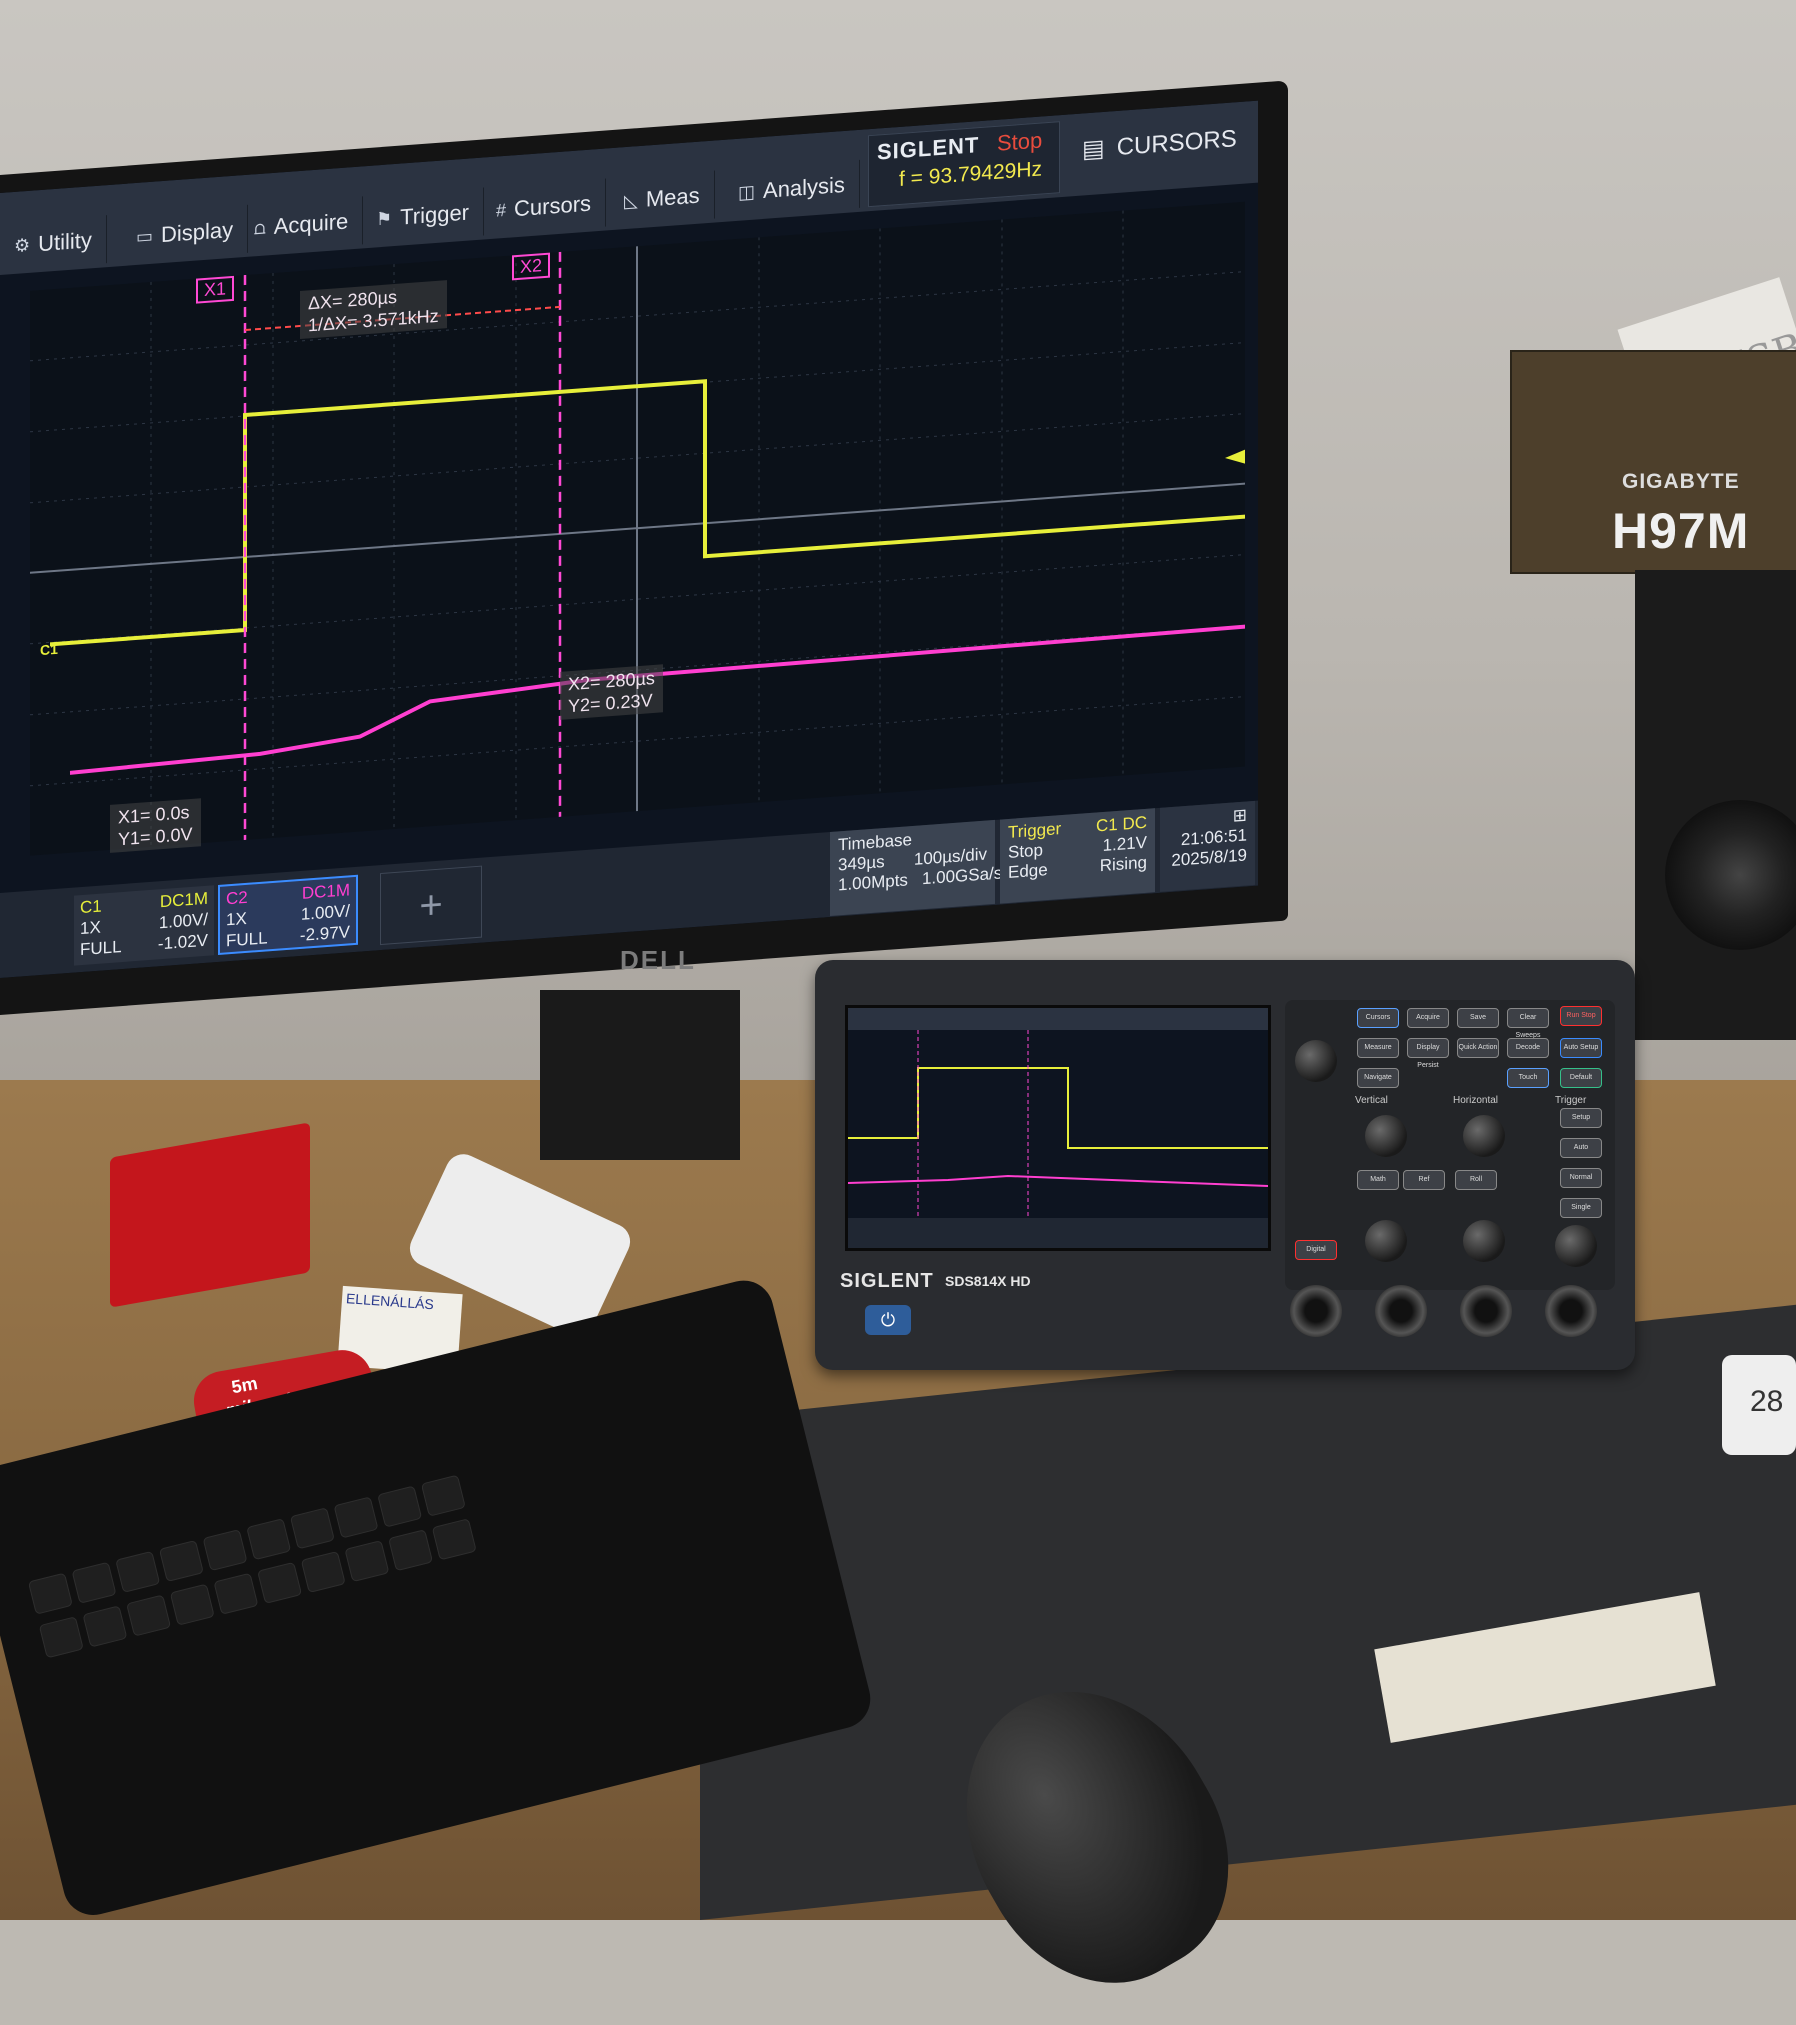  I want to click on scope-button-roll: Roll, so click(1476, 1180).